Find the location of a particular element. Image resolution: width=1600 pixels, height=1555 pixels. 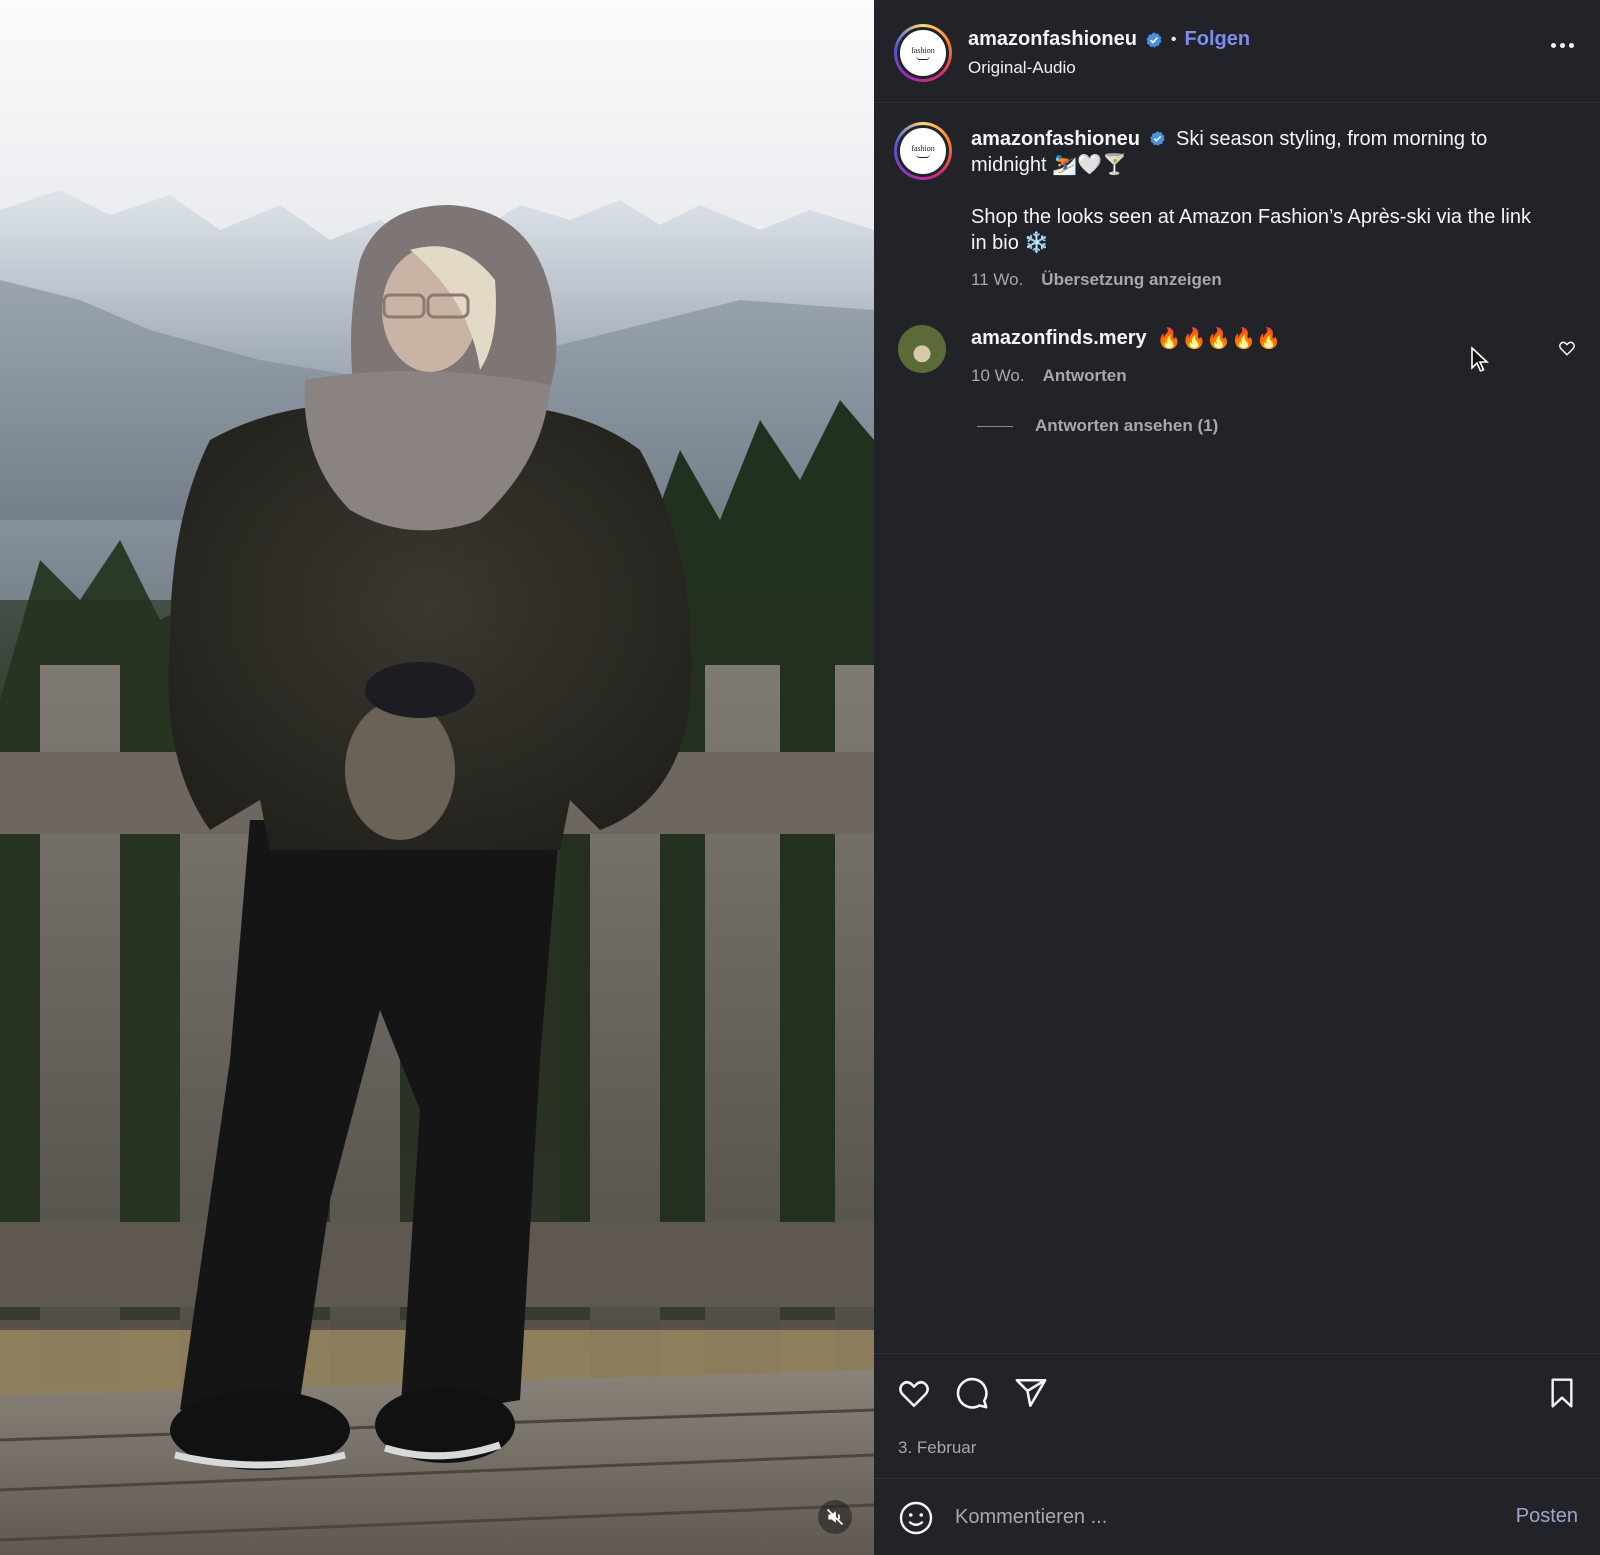

emoji-smile-icon is located at coordinates (916, 1518).